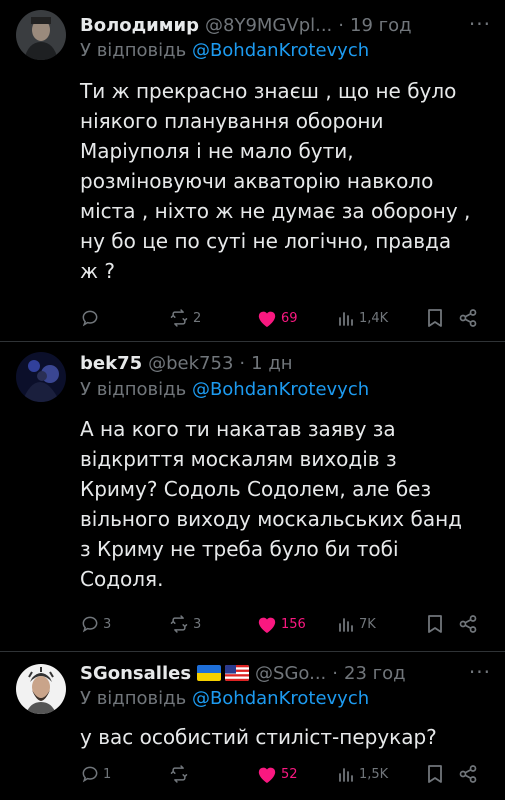  I want to click on tweet-header: Володимир @8Y9MGVpl... · 19 год ···, so click(285, 25).